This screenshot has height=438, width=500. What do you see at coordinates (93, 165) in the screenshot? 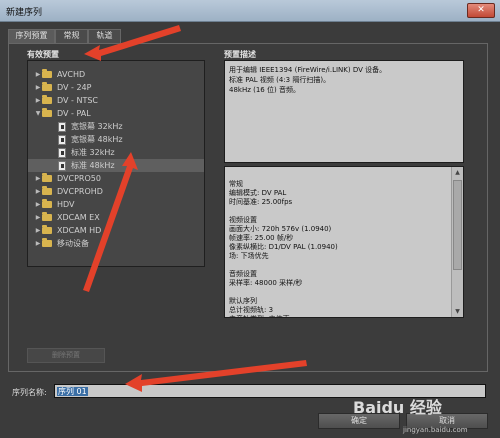
I see `tree-item-label: 标准 48kHz` at bounding box center [93, 165].